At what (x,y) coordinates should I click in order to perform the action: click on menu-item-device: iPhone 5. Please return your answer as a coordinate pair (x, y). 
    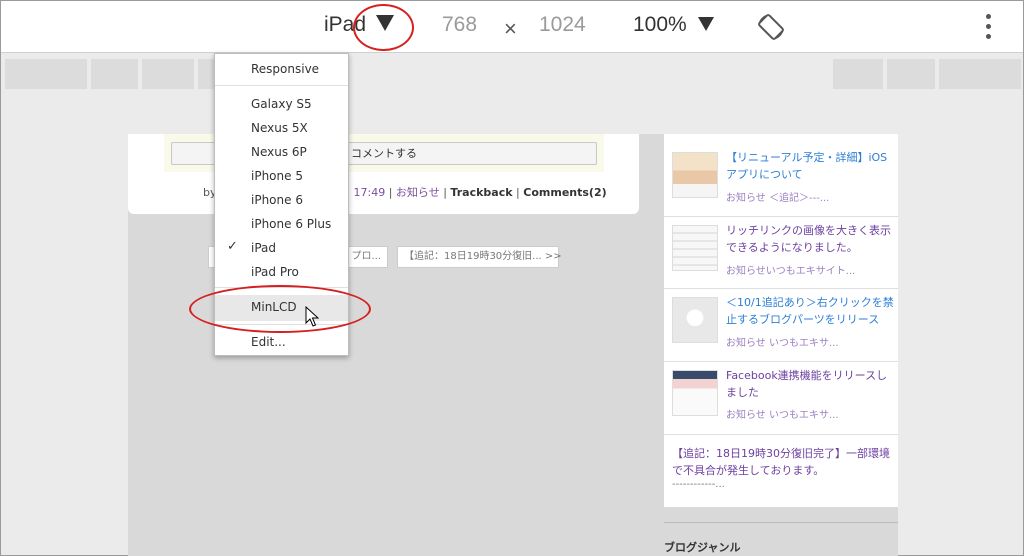
    Looking at the image, I should click on (277, 176).